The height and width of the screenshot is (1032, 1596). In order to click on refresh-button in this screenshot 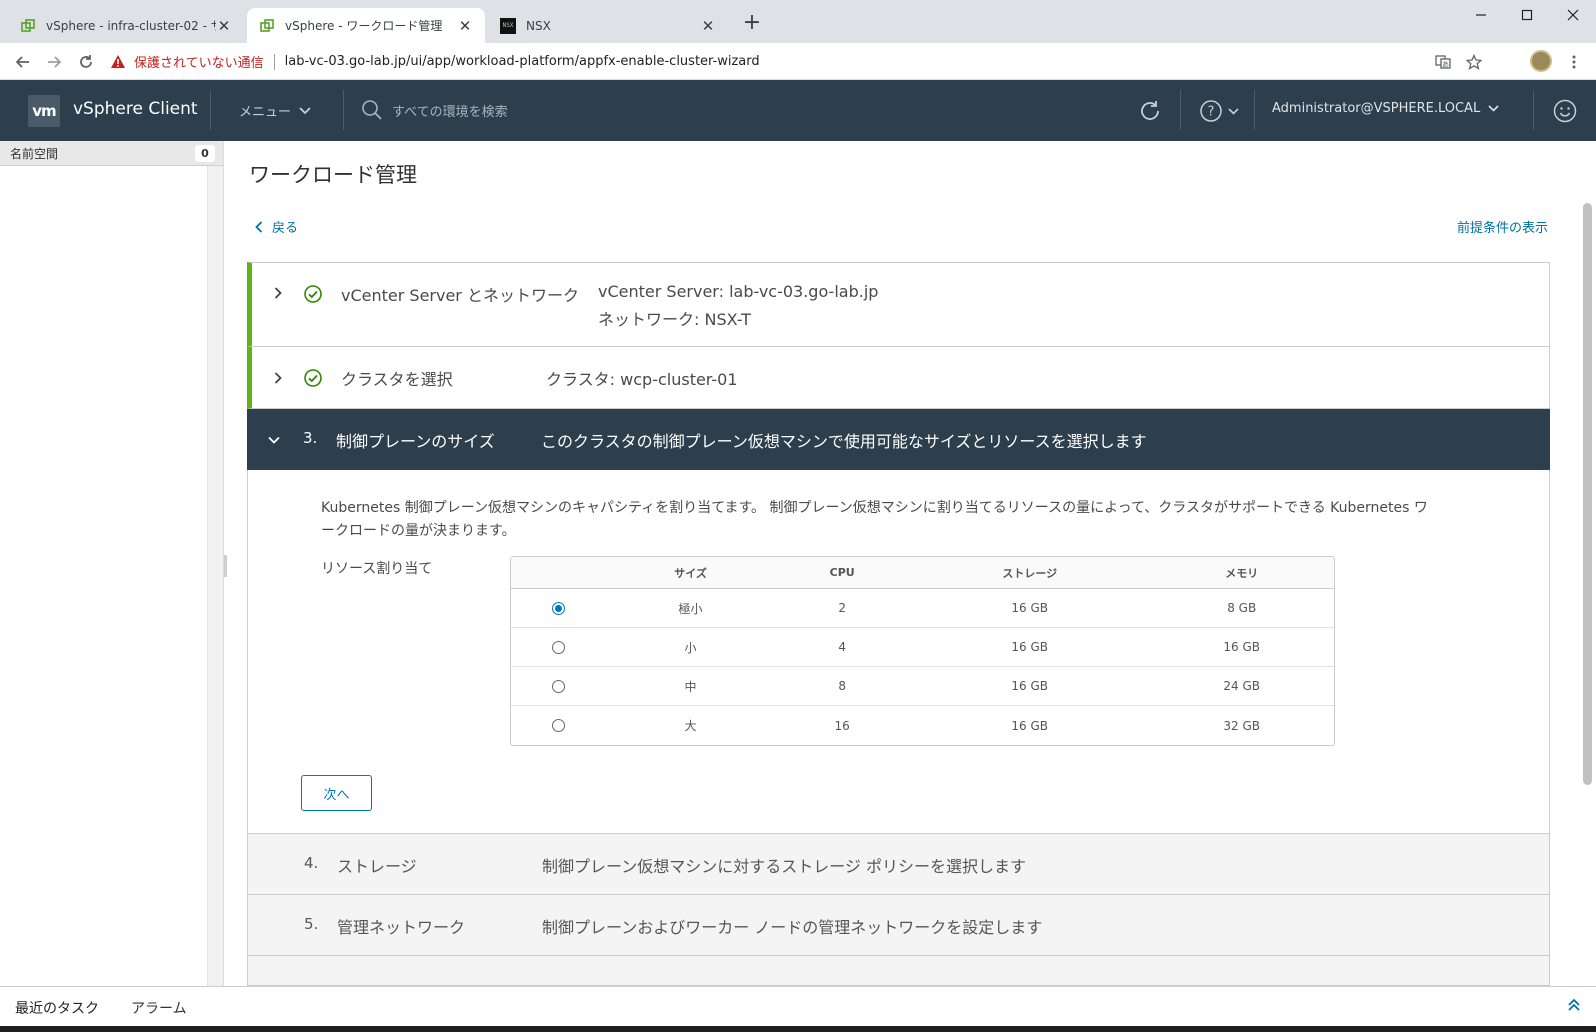, I will do `click(1150, 111)`.